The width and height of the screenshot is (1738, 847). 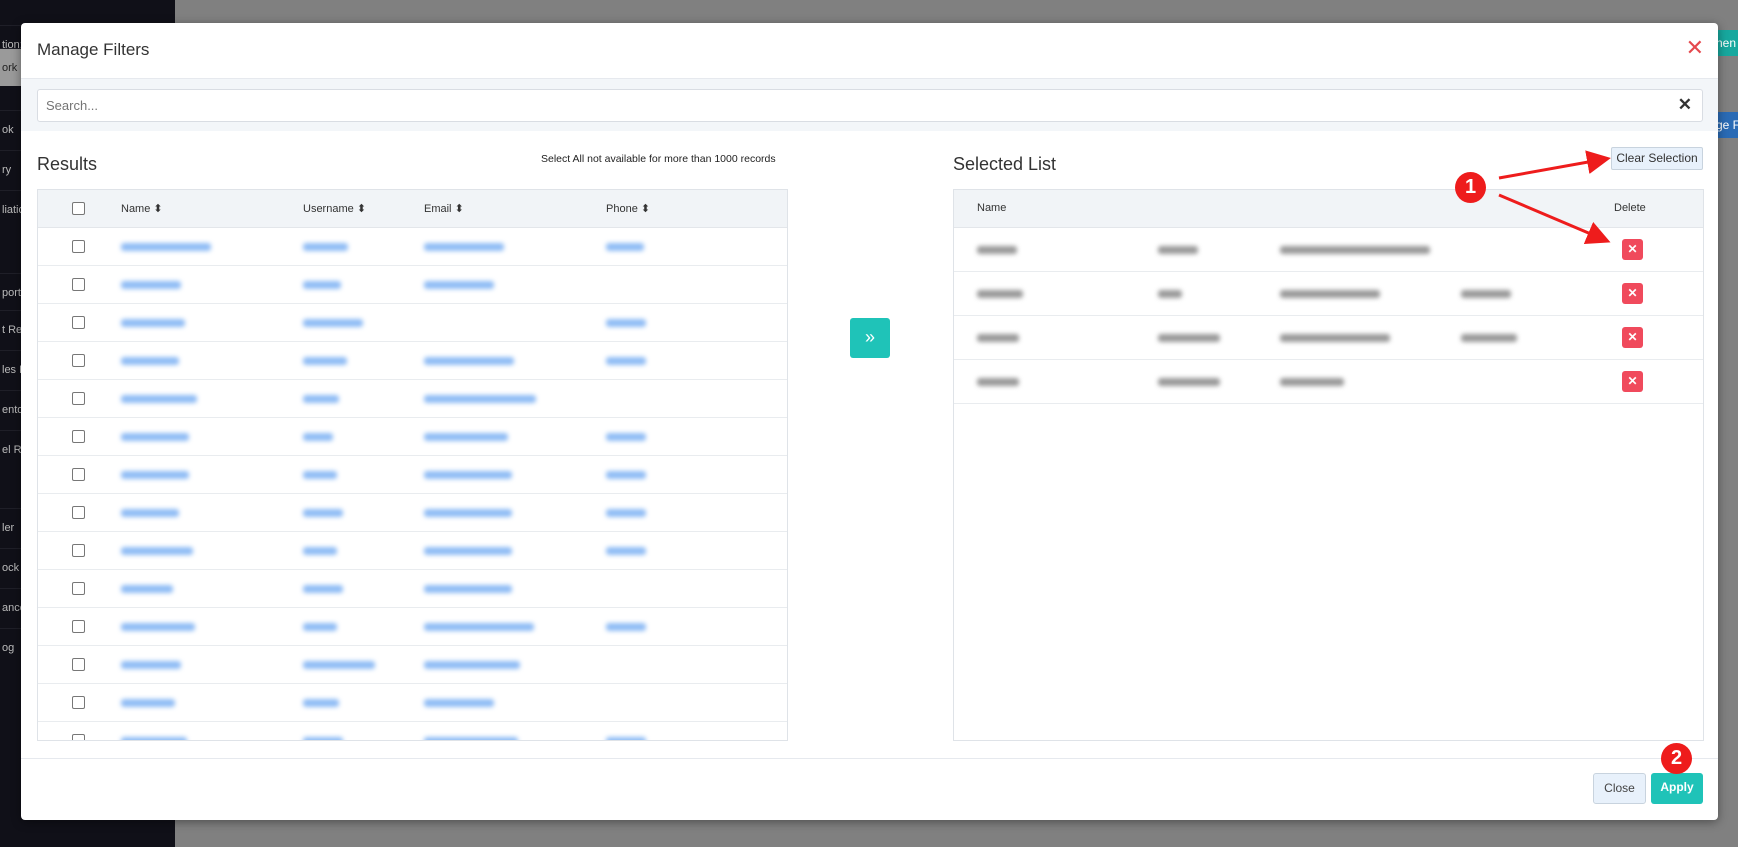 I want to click on apply-button: Apply, so click(x=1677, y=788).